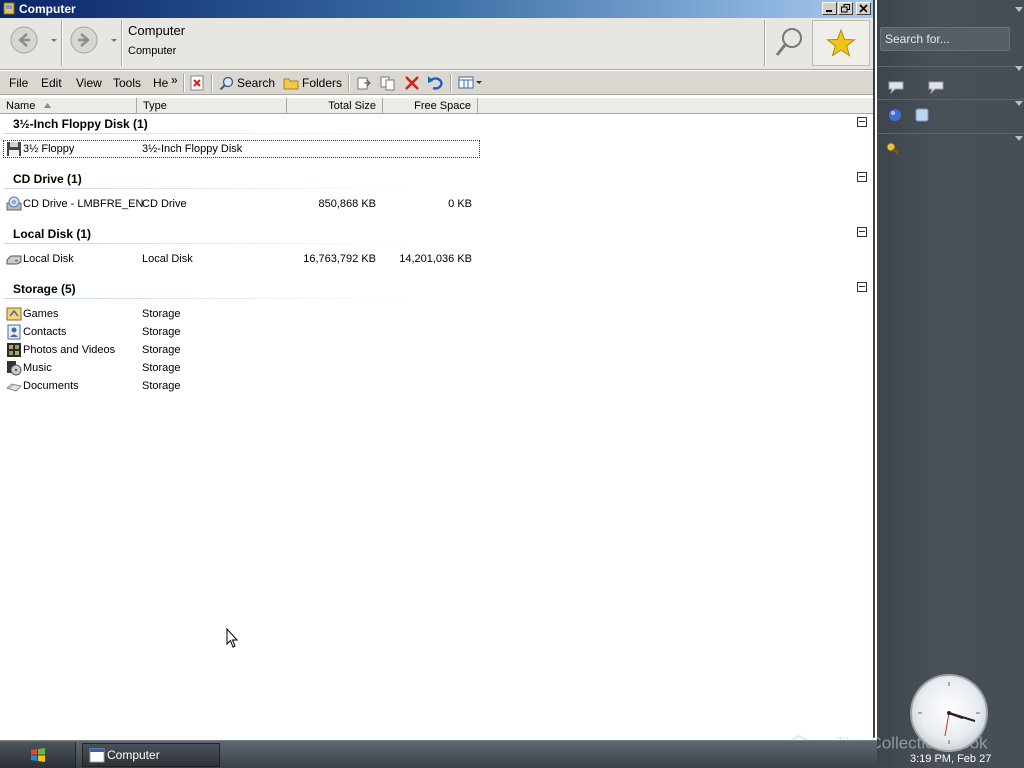  Describe the element at coordinates (412, 83) in the screenshot. I see `delete-icon` at that location.